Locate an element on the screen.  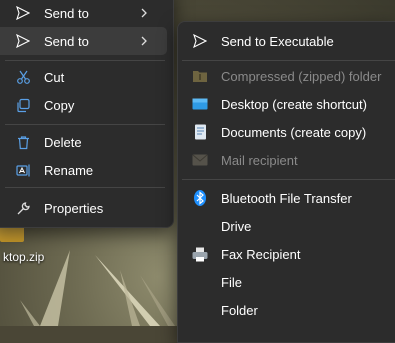
submenu-item-label: Drive is located at coordinates (236, 226).